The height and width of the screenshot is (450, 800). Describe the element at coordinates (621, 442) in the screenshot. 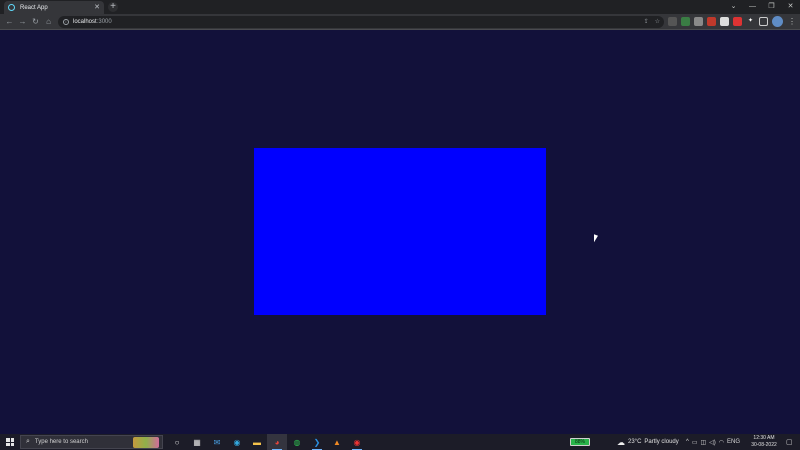

I see `partly-cloudy-icon: ☁` at that location.